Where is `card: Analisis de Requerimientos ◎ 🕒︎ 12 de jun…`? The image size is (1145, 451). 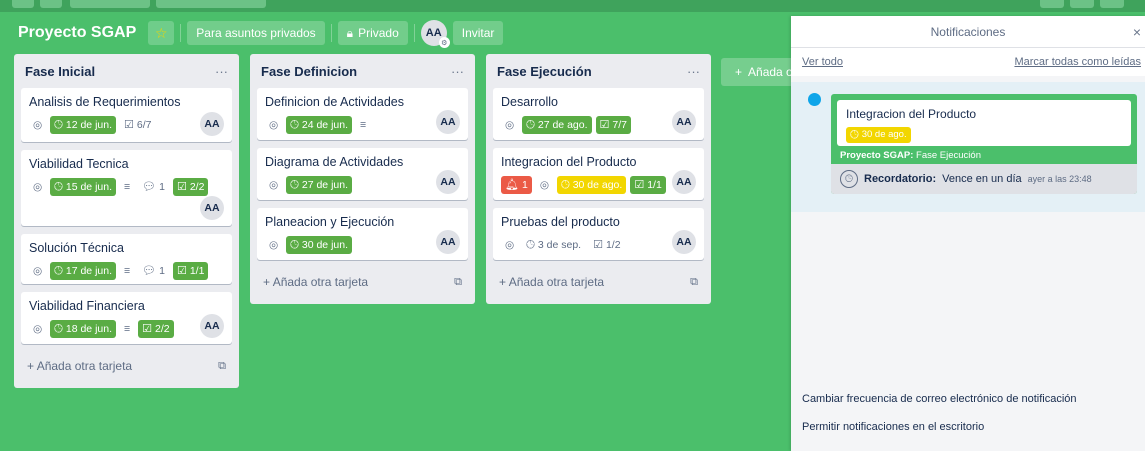 card: Analisis de Requerimientos ◎ 🕒︎ 12 de jun… is located at coordinates (126, 115).